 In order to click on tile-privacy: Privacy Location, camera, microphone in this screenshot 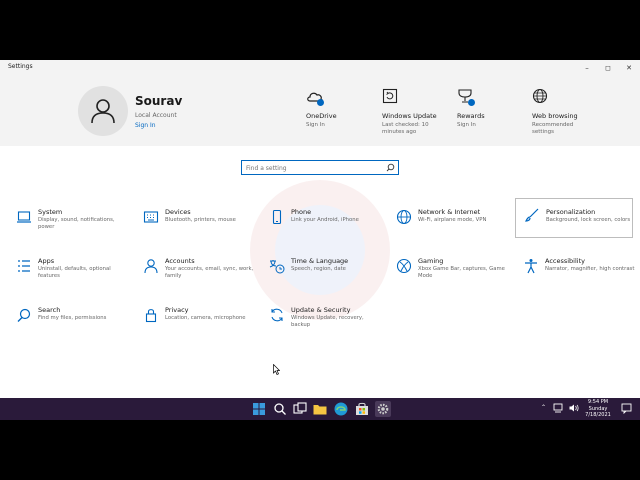, I will do `click(200, 323)`.